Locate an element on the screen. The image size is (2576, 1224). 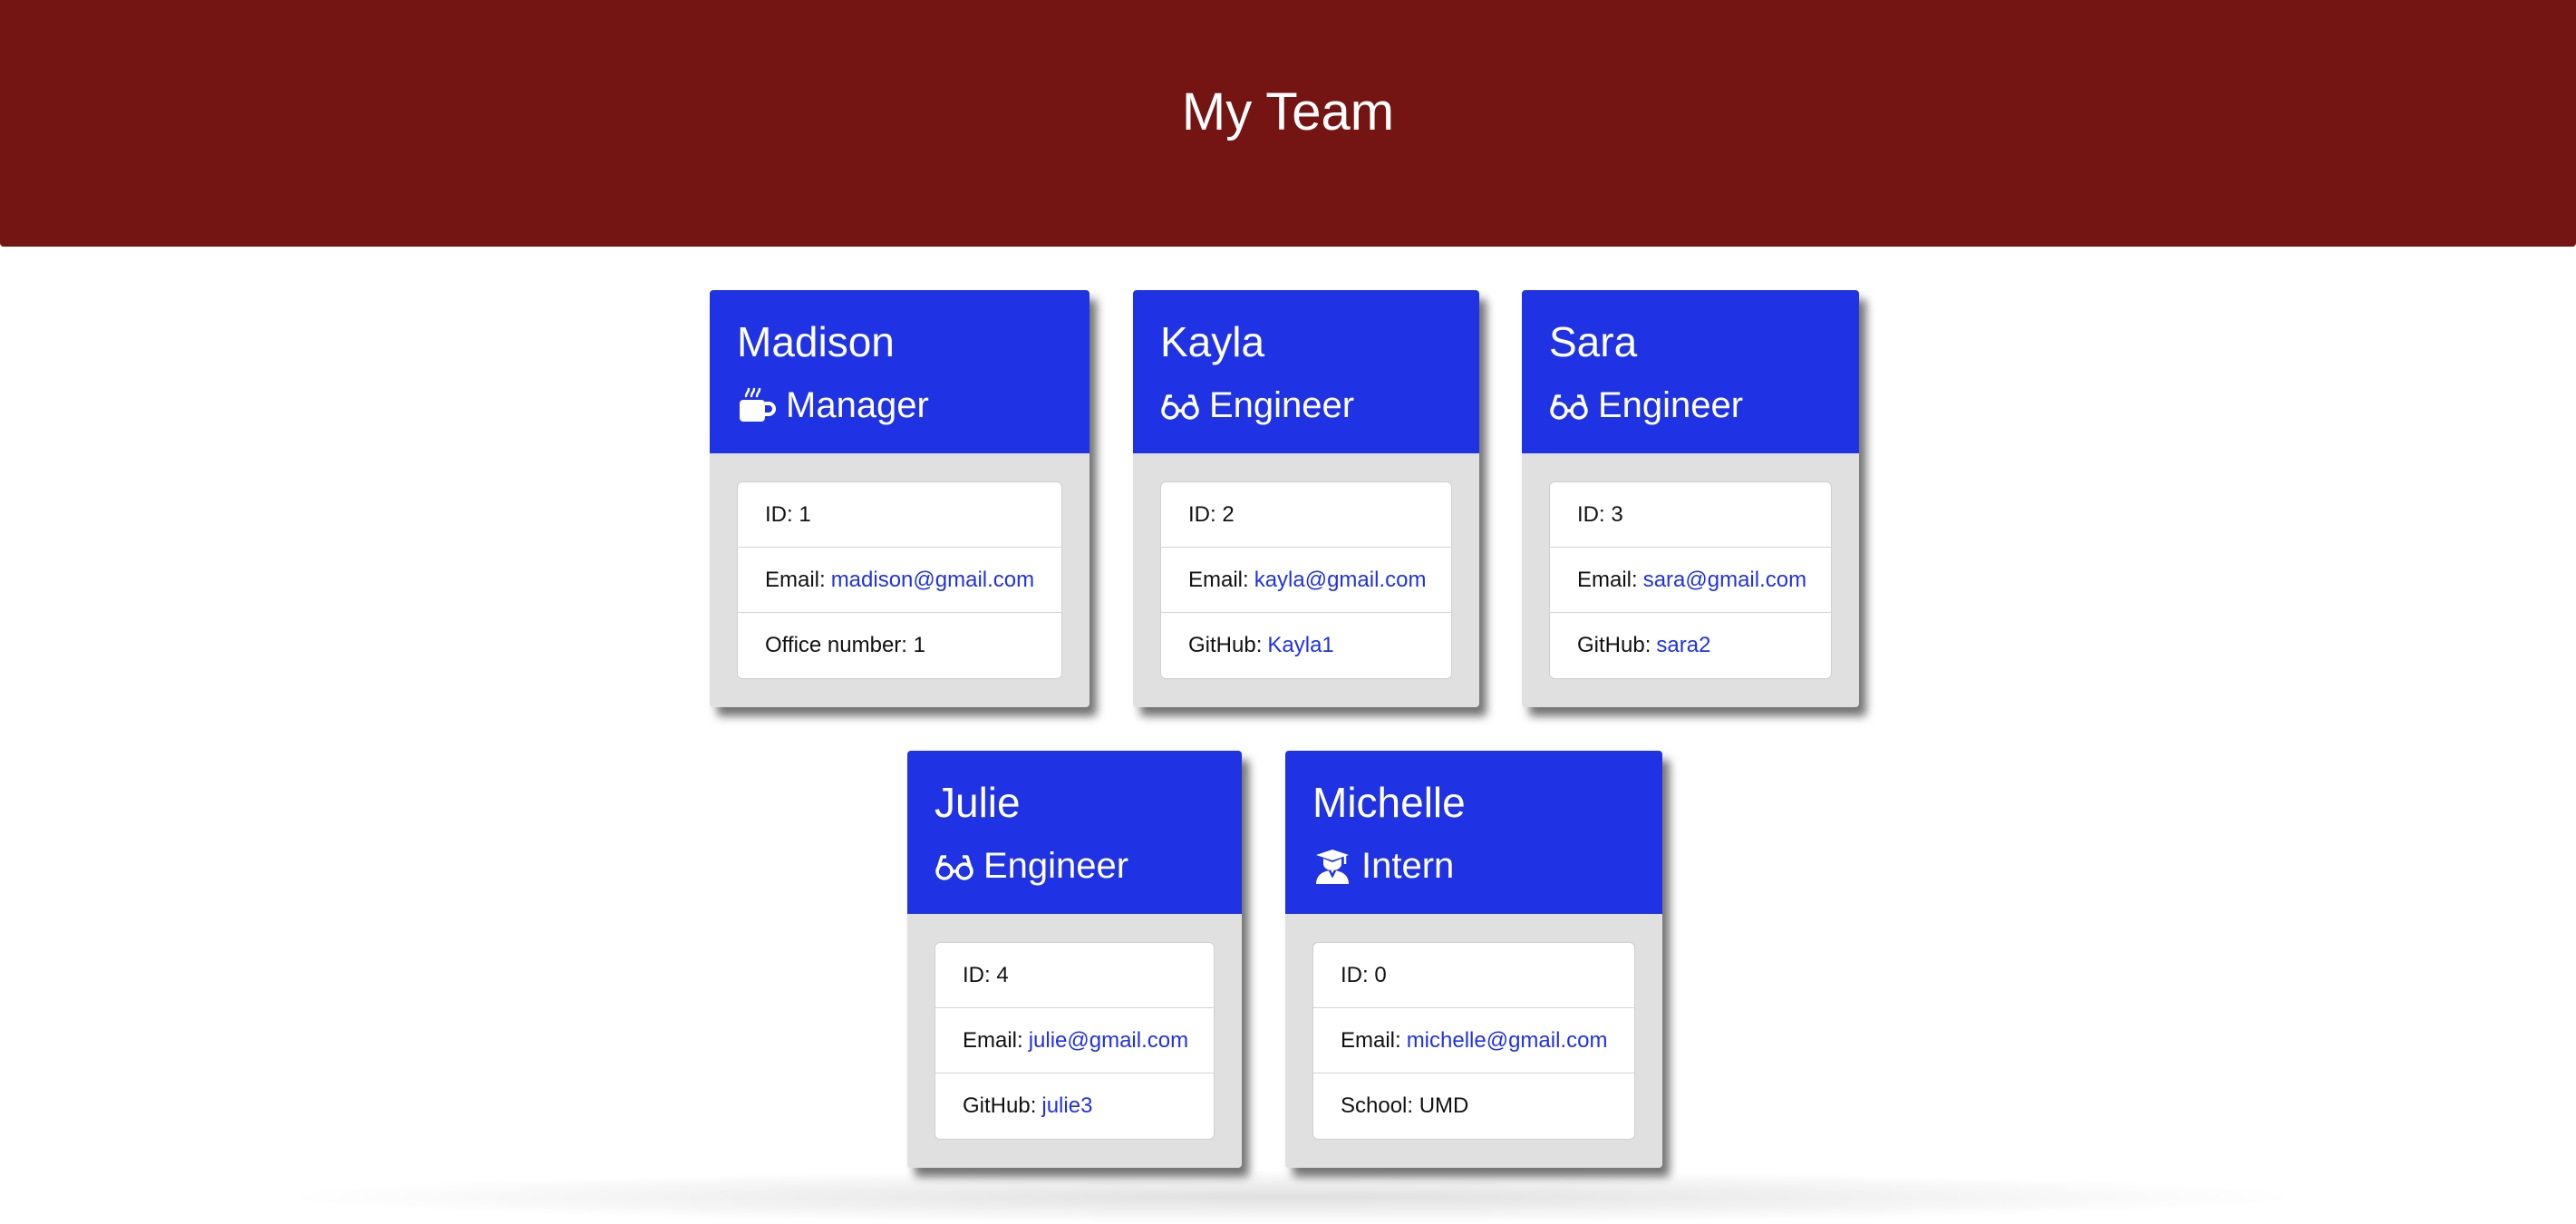
github-row: GitHub: julie3 is located at coordinates (1074, 1106).